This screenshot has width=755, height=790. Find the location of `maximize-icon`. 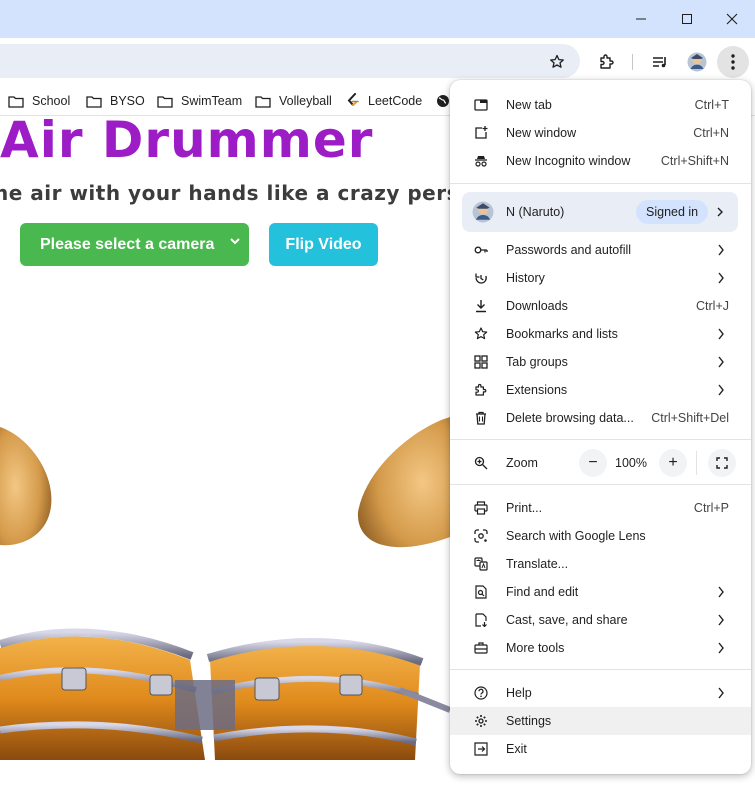

maximize-icon is located at coordinates (687, 19).